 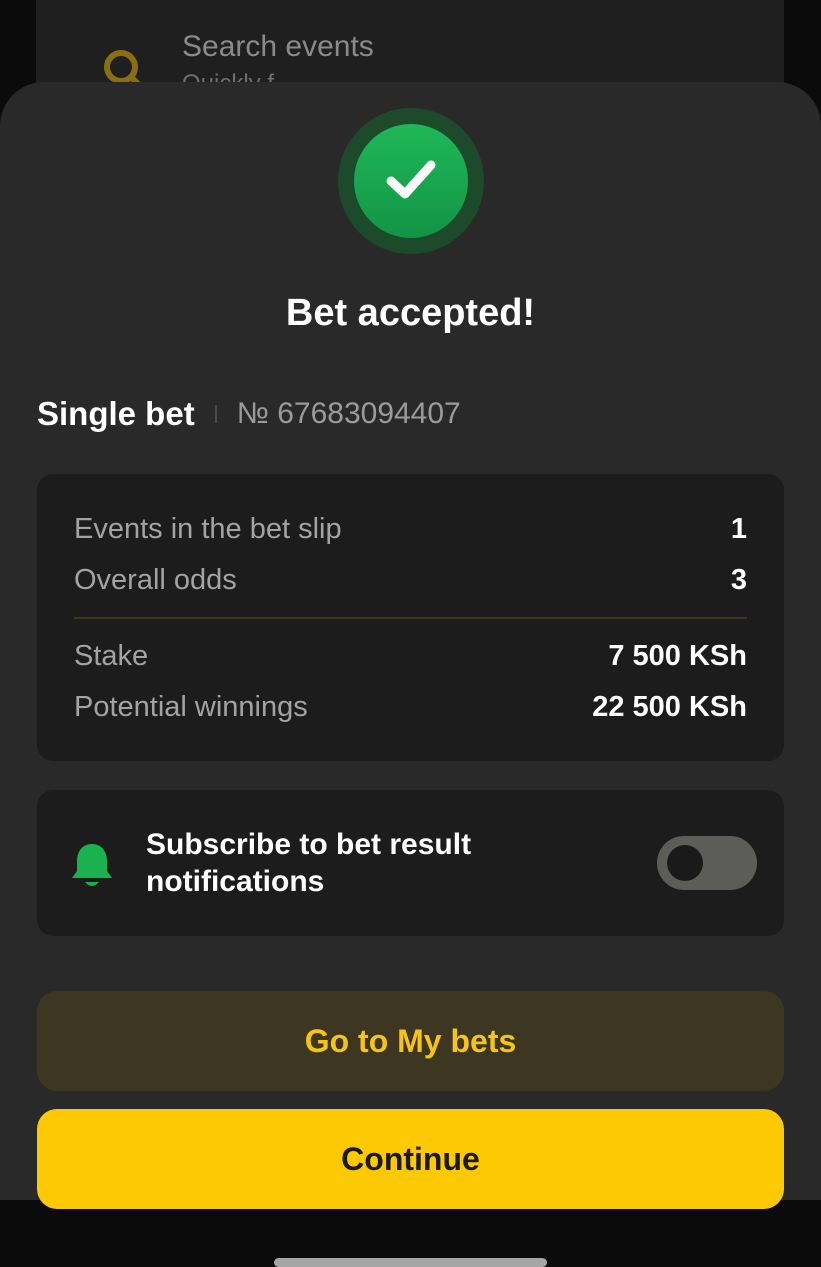 I want to click on summary-divider, so click(x=410, y=618).